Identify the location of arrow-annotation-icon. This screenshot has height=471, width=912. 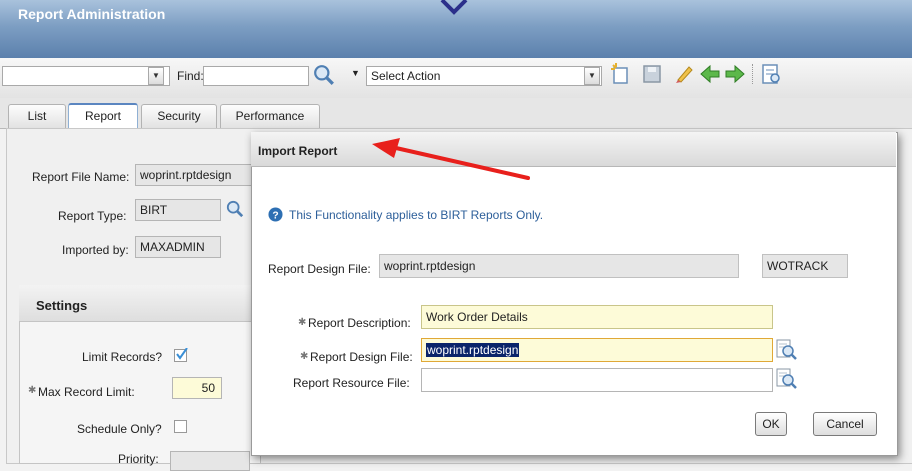
(451, 159).